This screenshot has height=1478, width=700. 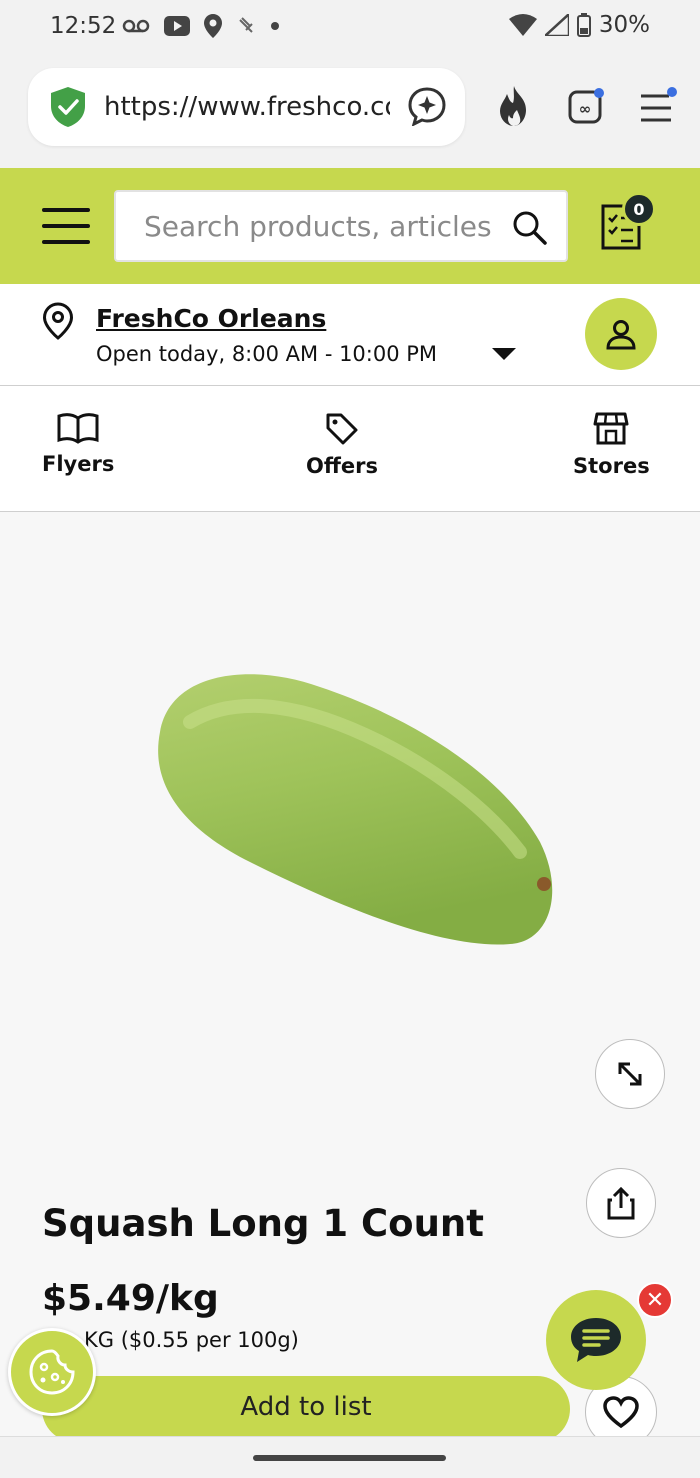 I want to click on url-text: https://www.freshco.com, so click(x=247, y=107).